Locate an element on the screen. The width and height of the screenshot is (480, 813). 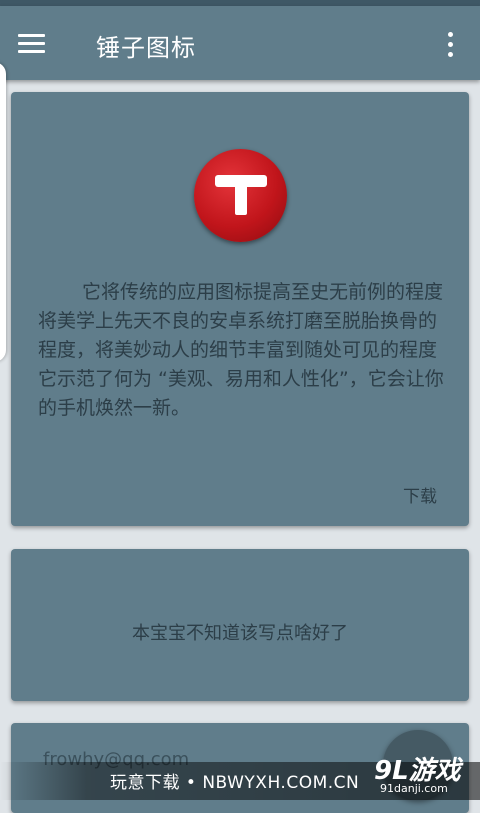
app-toolbar: 锤子图标 is located at coordinates (240, 43).